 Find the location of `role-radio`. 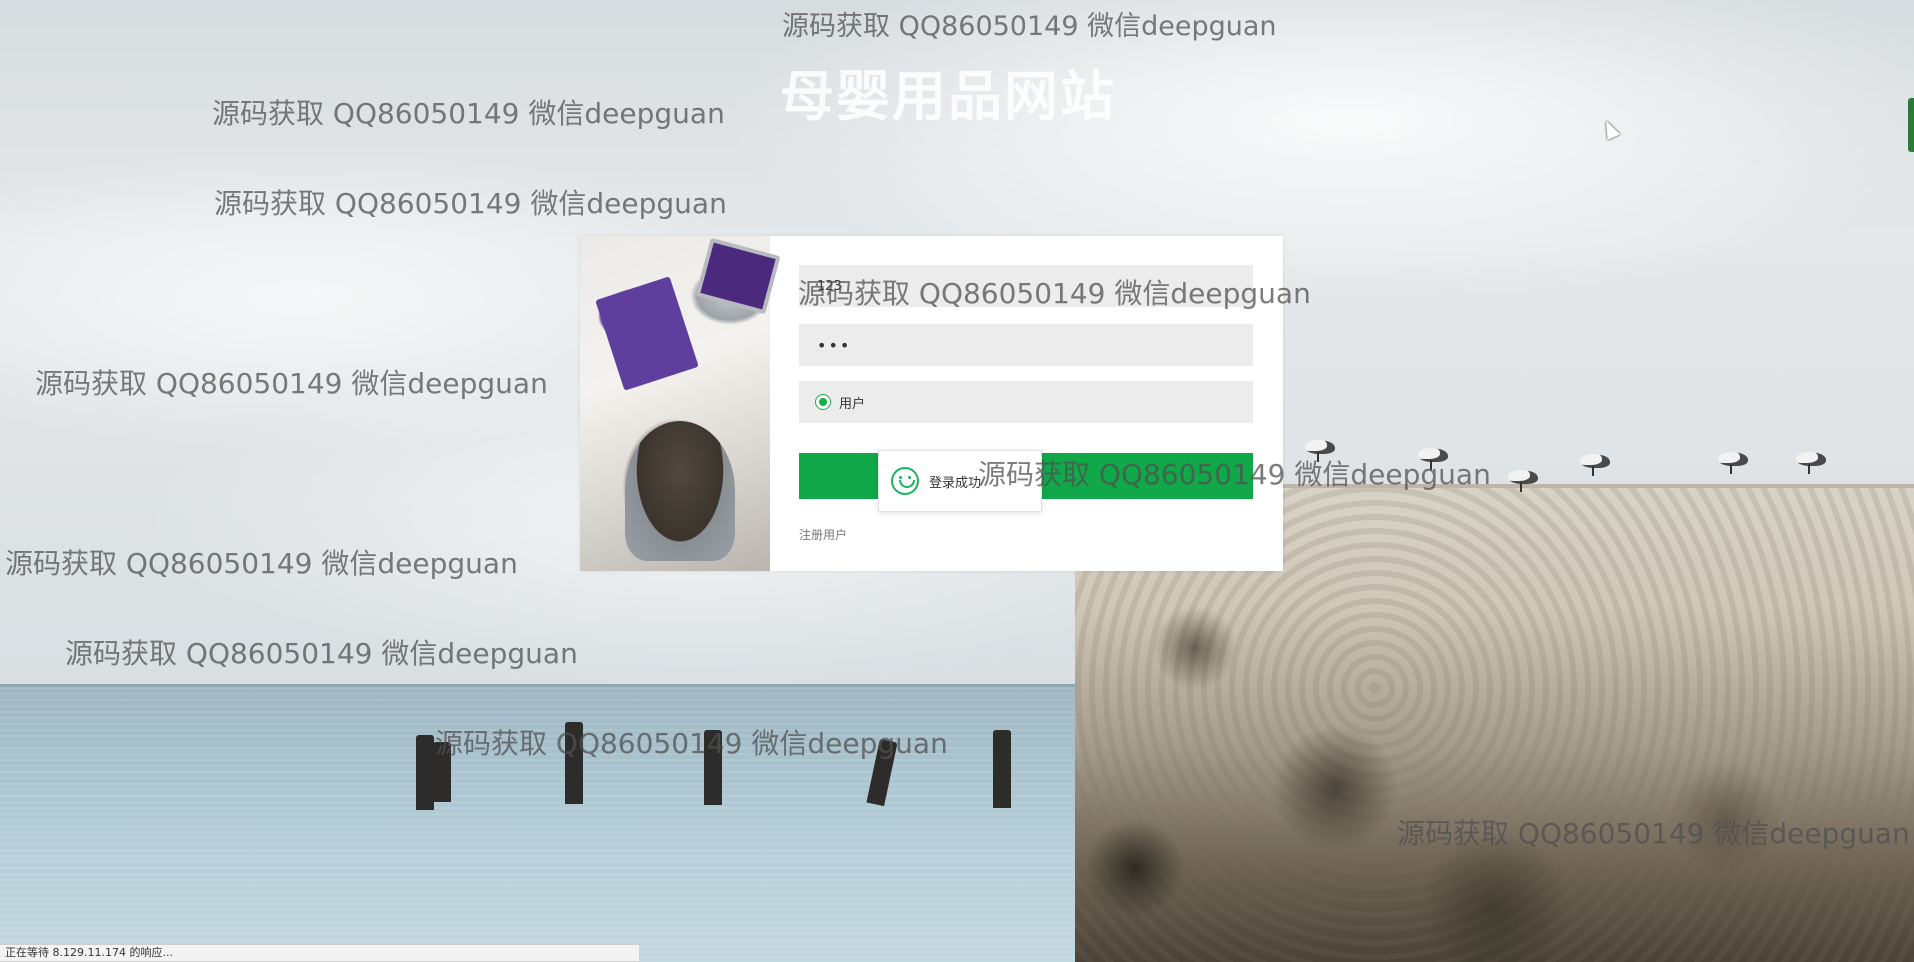

role-radio is located at coordinates (823, 402).